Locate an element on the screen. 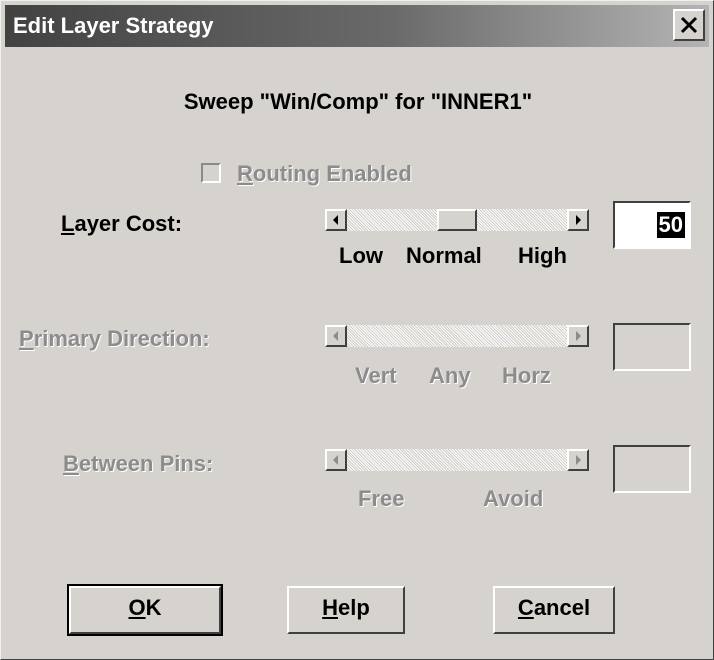 This screenshot has width=714, height=660. primary-direction-tick-horz: Horz is located at coordinates (526, 375).